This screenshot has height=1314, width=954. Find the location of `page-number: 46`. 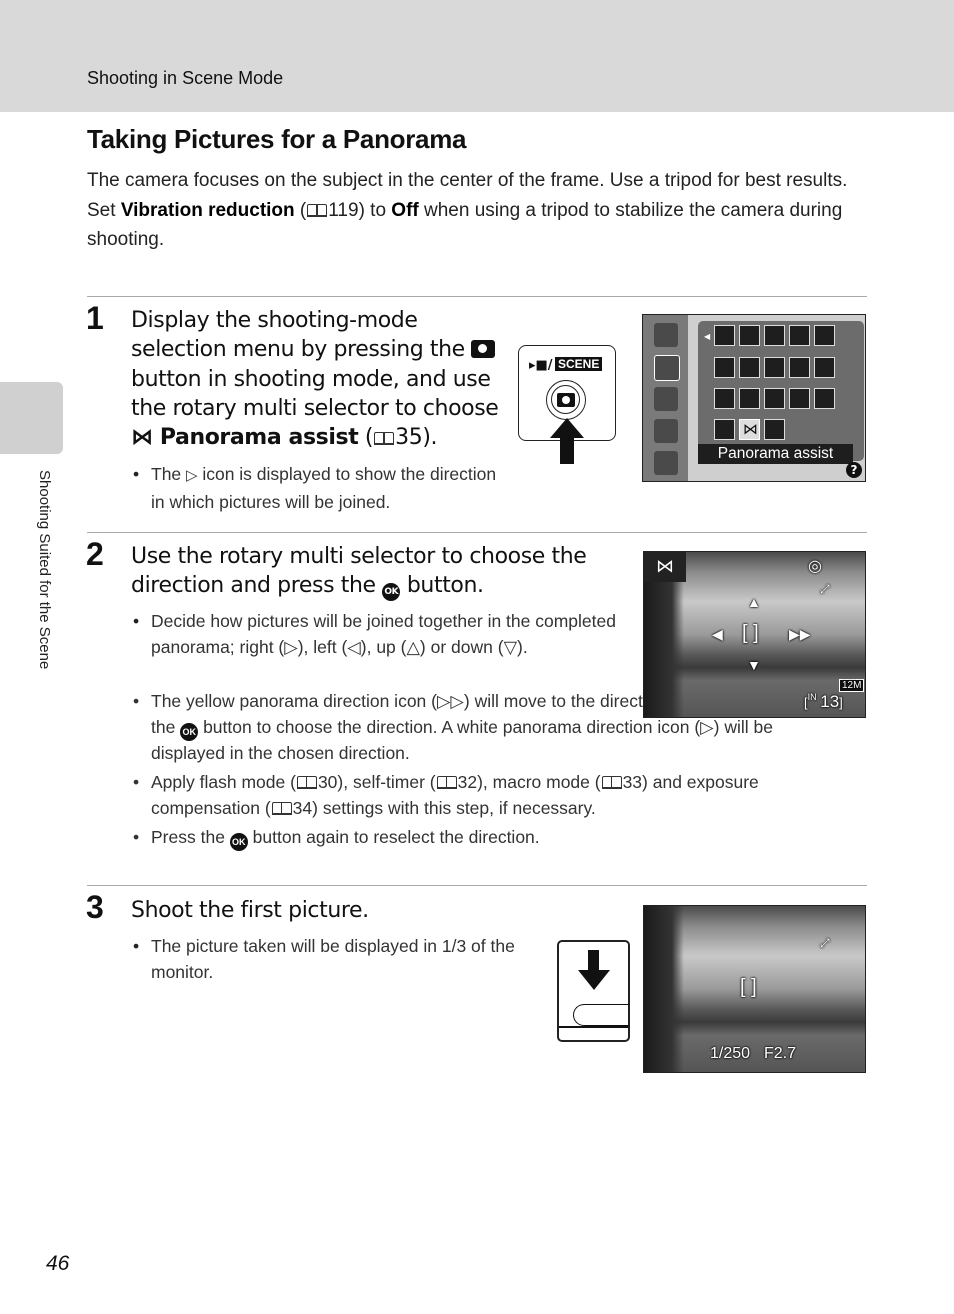

page-number: 46 is located at coordinates (58, 1263).